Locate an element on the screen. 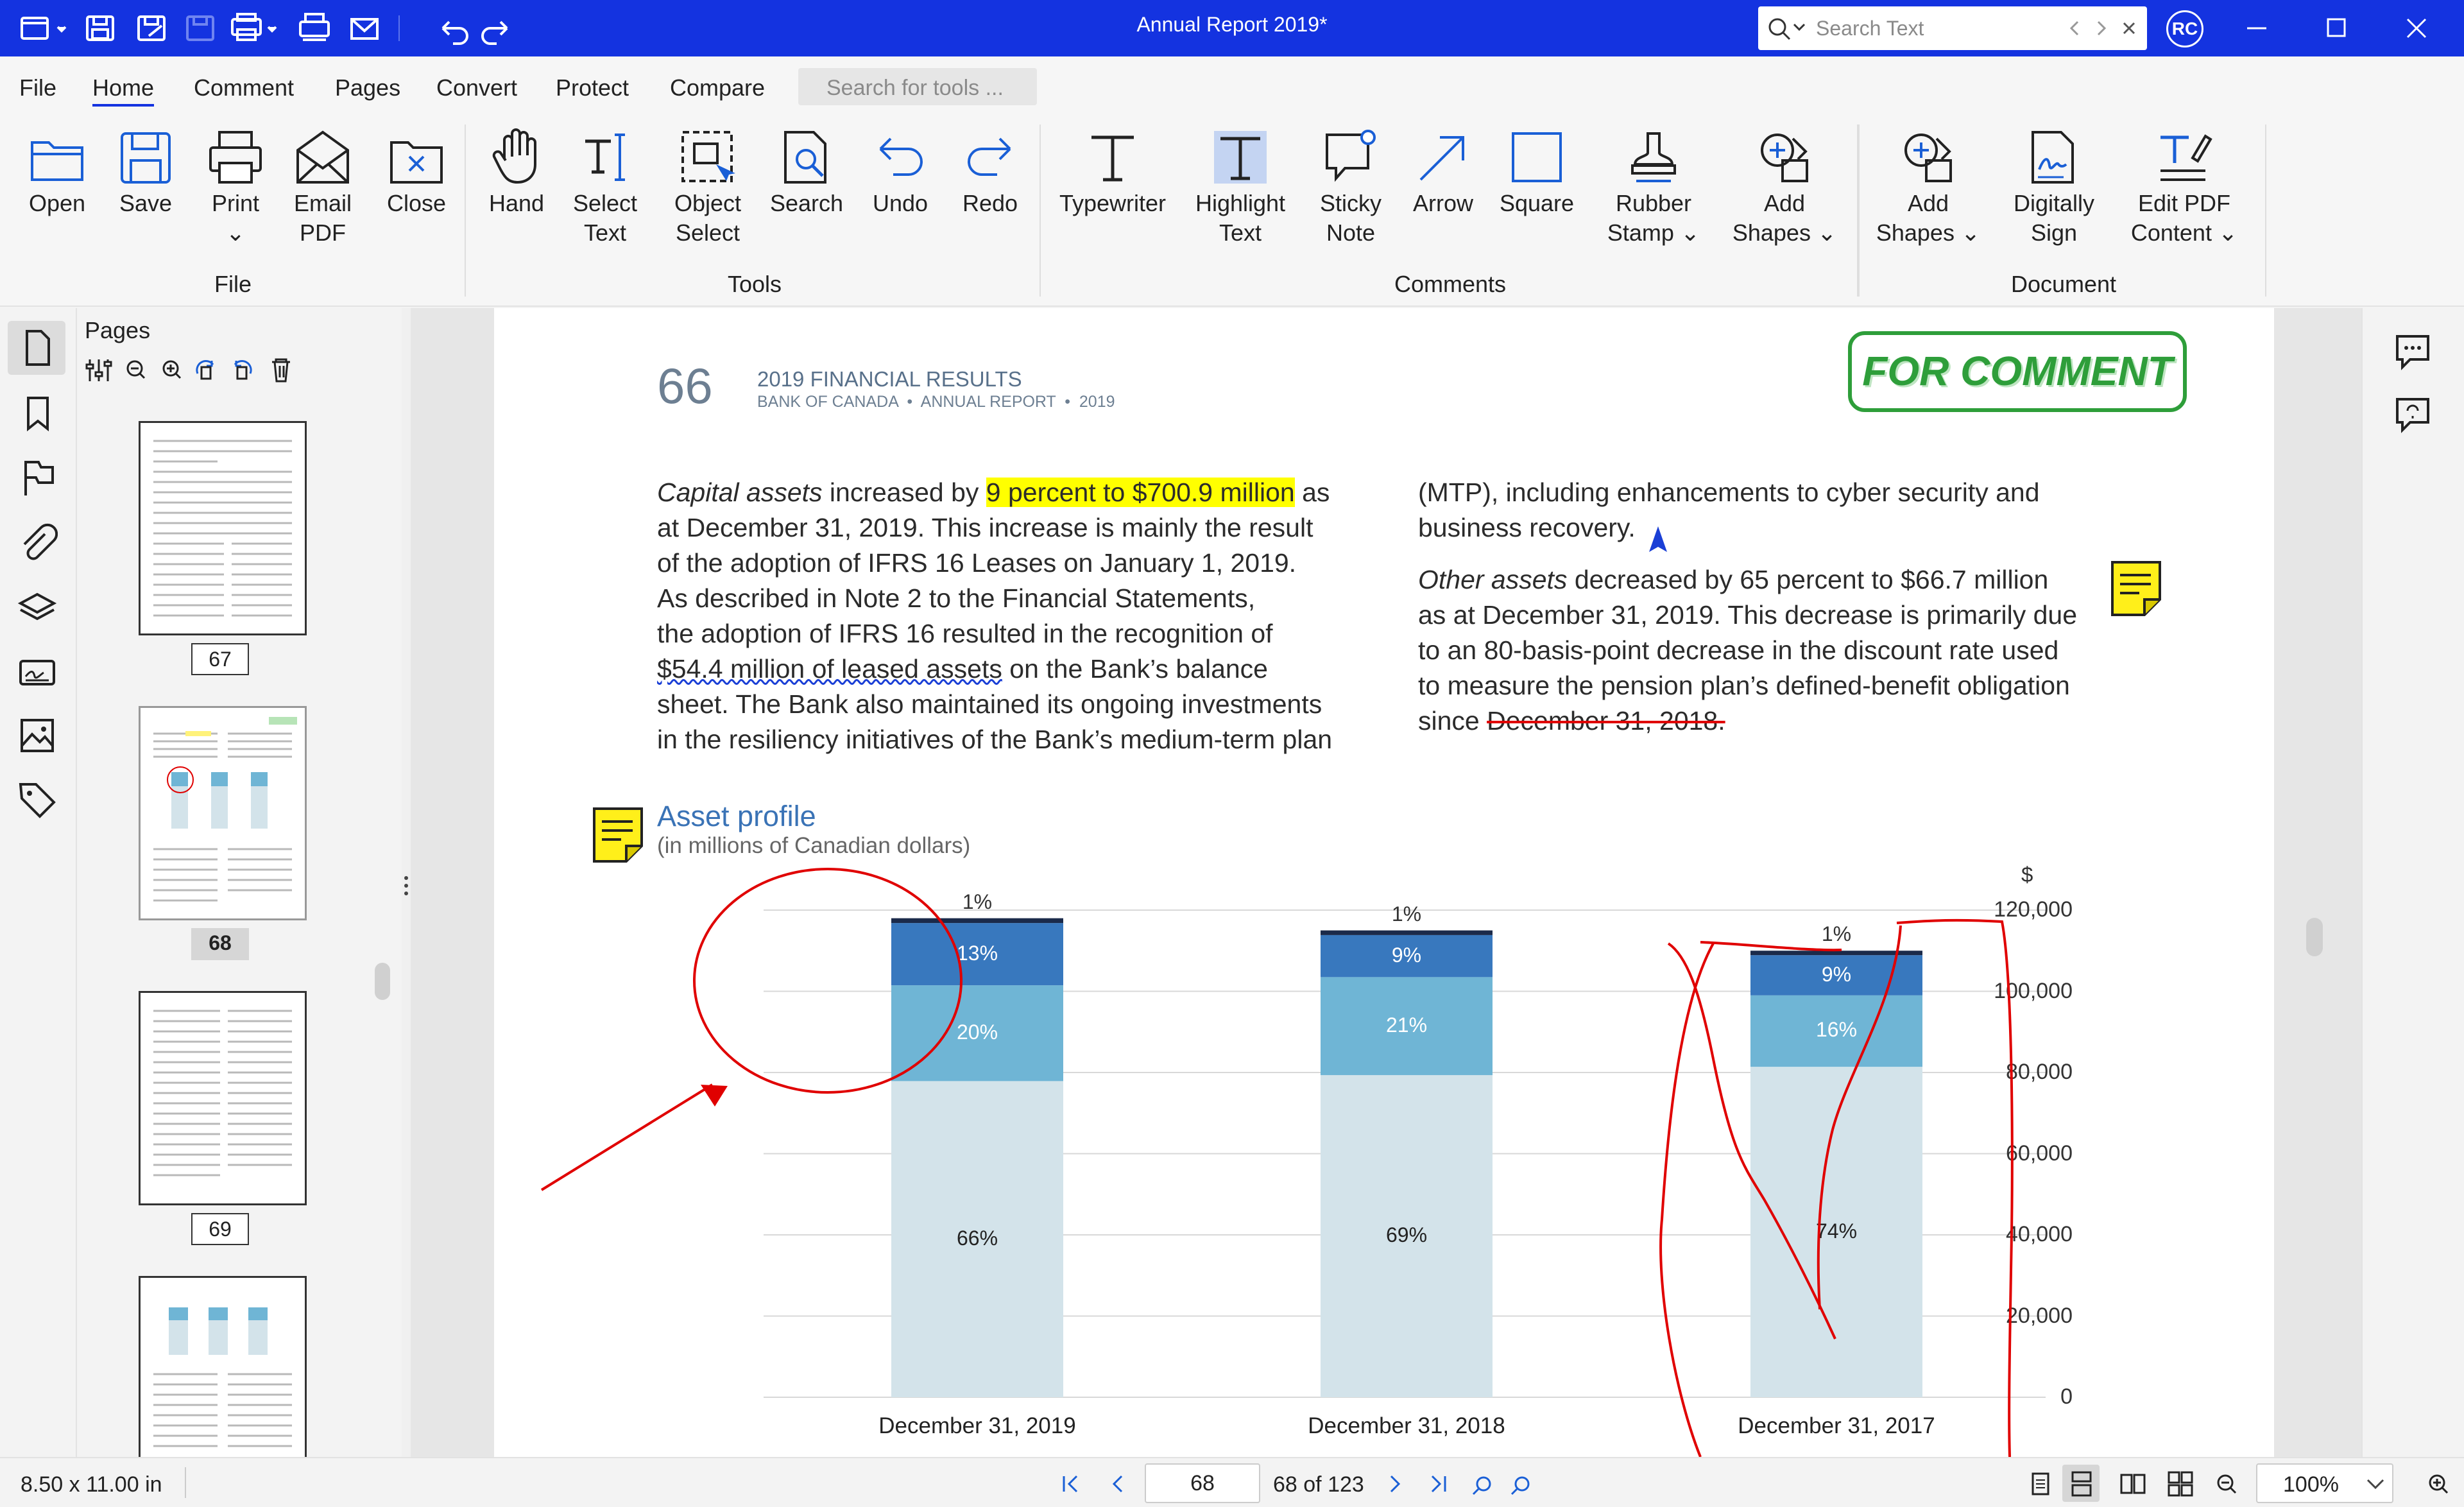  flag-icon is located at coordinates (37, 477).